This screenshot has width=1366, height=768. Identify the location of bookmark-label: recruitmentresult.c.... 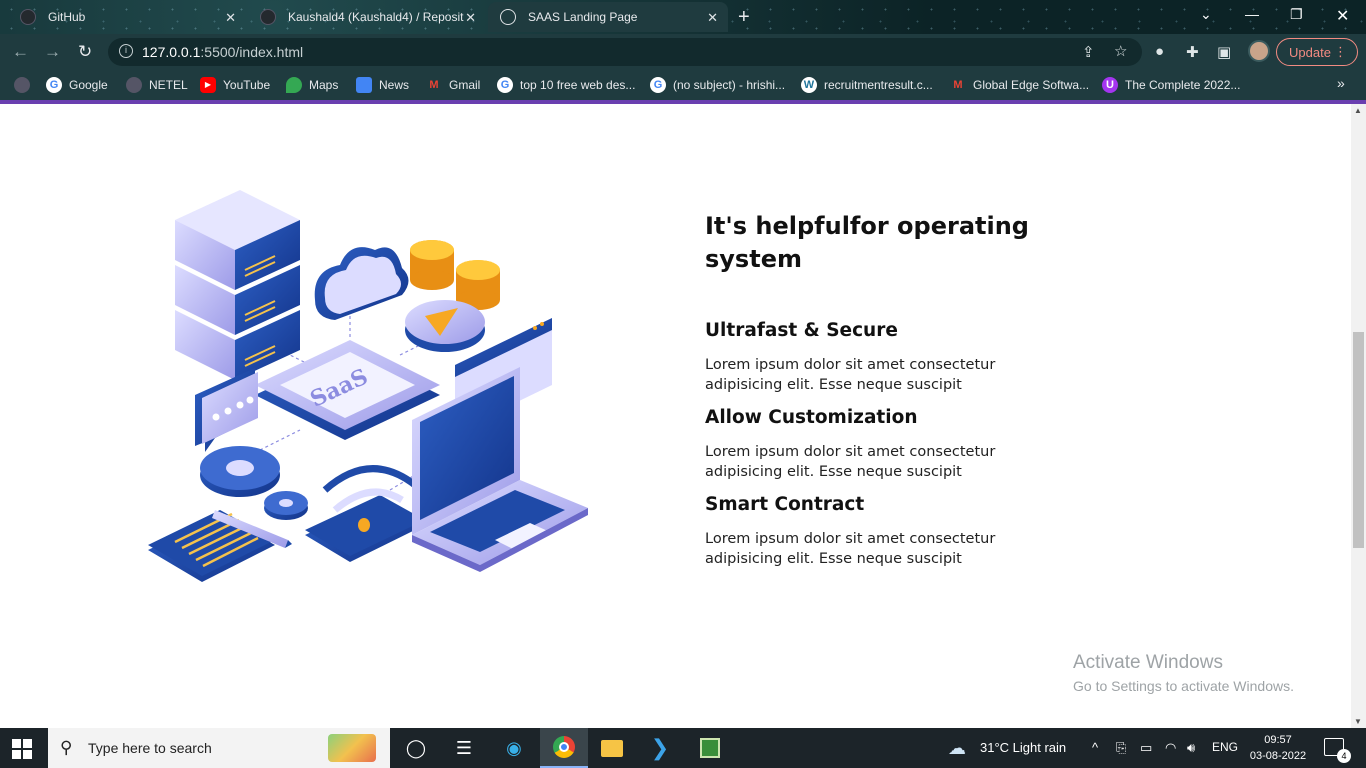
(878, 85).